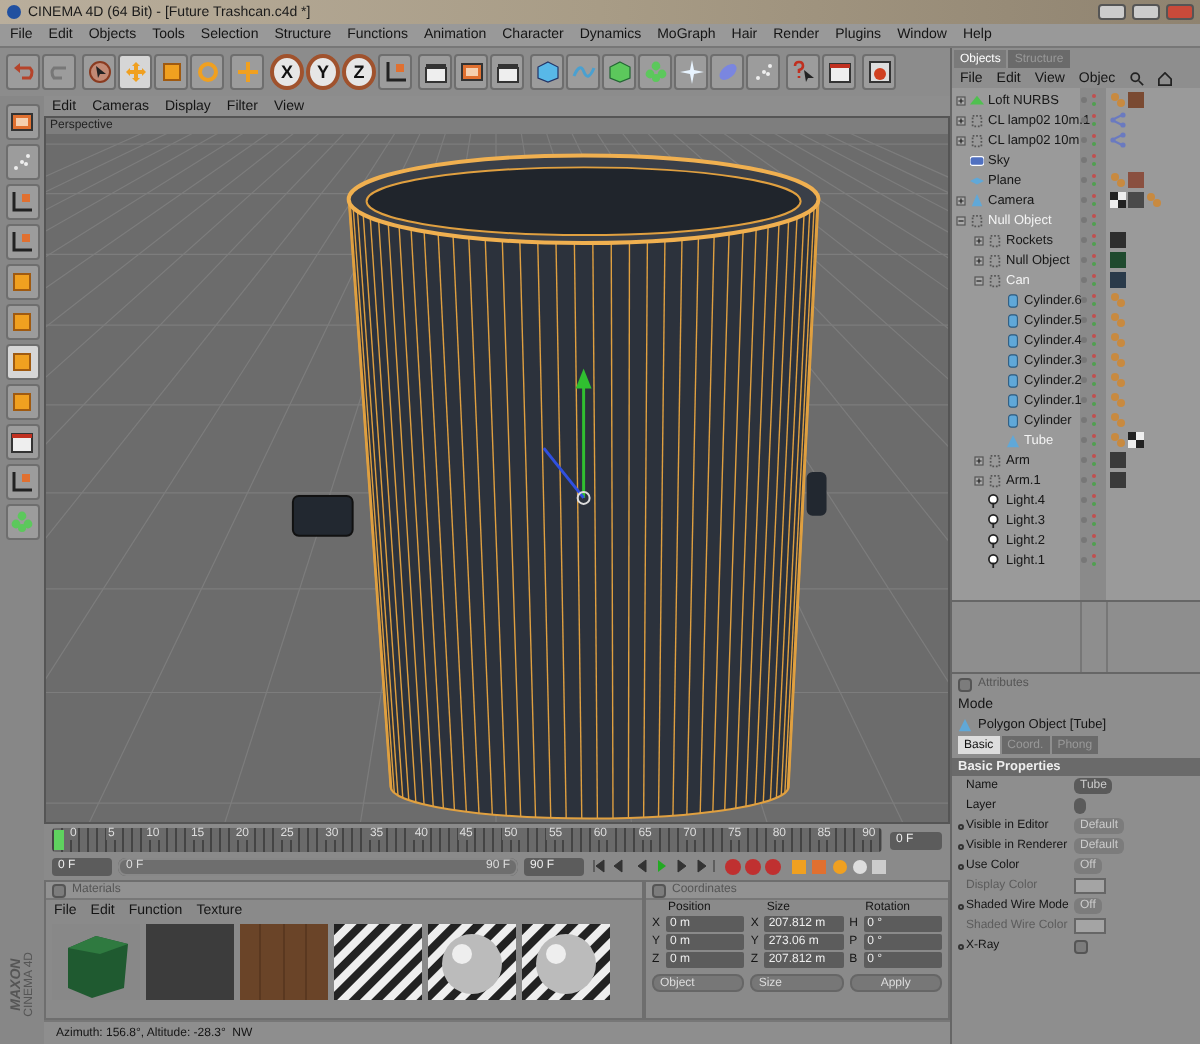 The width and height of the screenshot is (1200, 1044). Describe the element at coordinates (284, 962) in the screenshot. I see `wood-material-swatch` at that location.